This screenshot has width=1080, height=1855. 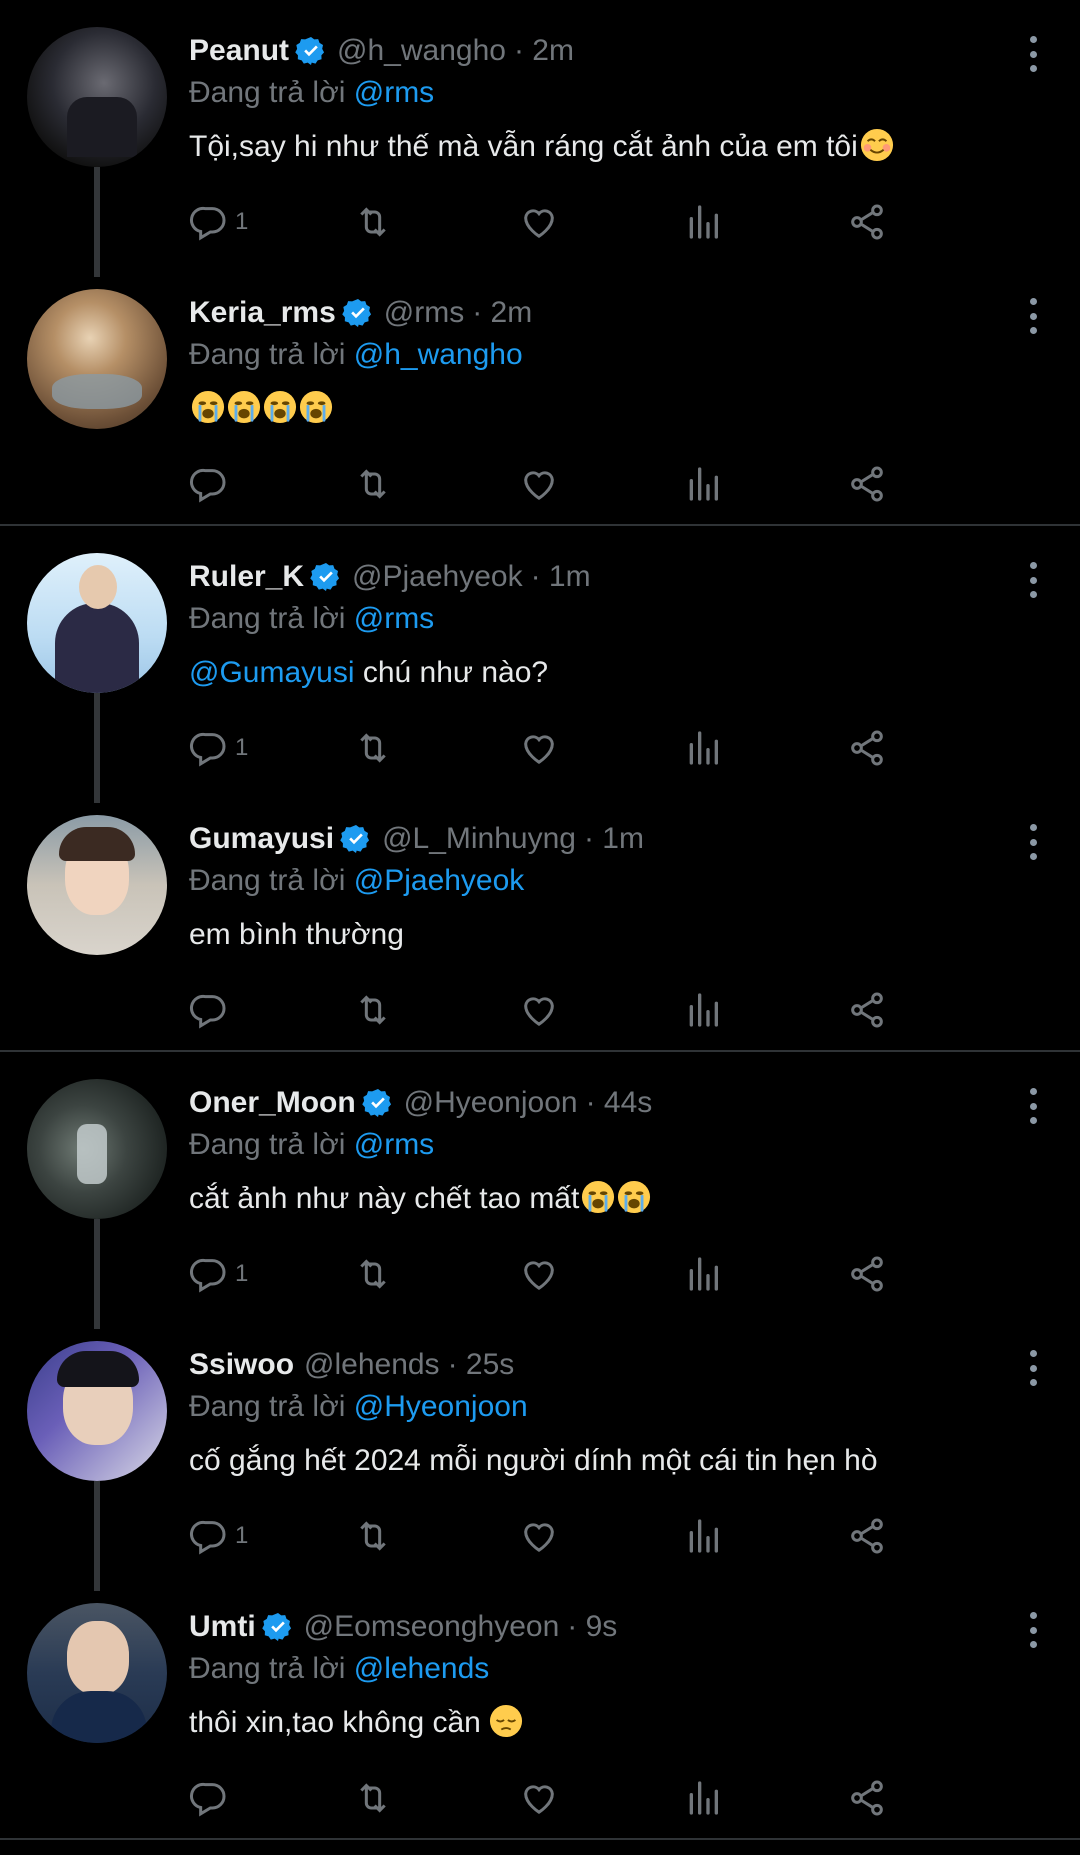 What do you see at coordinates (424, 313) in the screenshot?
I see `user-handle: @rms` at bounding box center [424, 313].